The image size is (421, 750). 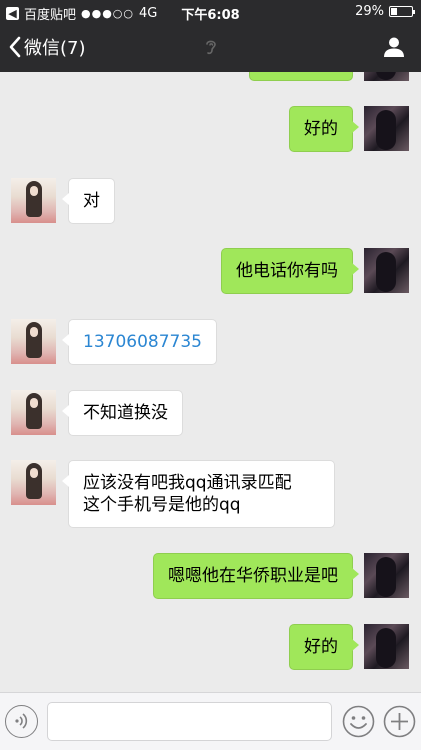 What do you see at coordinates (198, 494) in the screenshot?
I see `message-bubble-received: 应该没有吧我qq通讯录匹配 这个手机号是他的qq` at bounding box center [198, 494].